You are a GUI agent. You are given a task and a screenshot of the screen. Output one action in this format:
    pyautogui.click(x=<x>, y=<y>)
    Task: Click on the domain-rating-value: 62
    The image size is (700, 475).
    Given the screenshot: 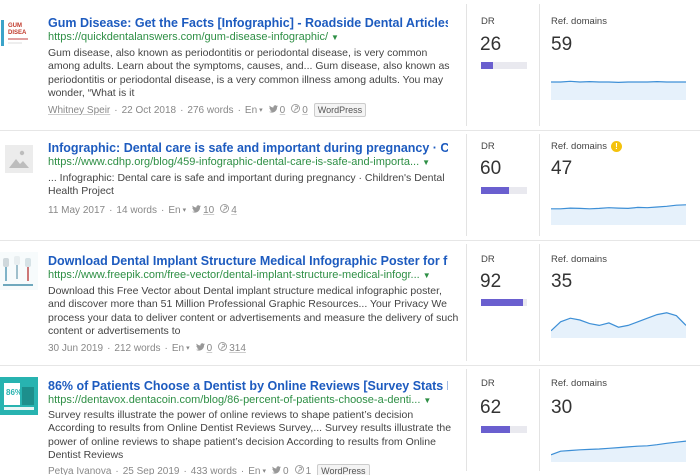 What is the action you would take?
    pyautogui.click(x=491, y=407)
    